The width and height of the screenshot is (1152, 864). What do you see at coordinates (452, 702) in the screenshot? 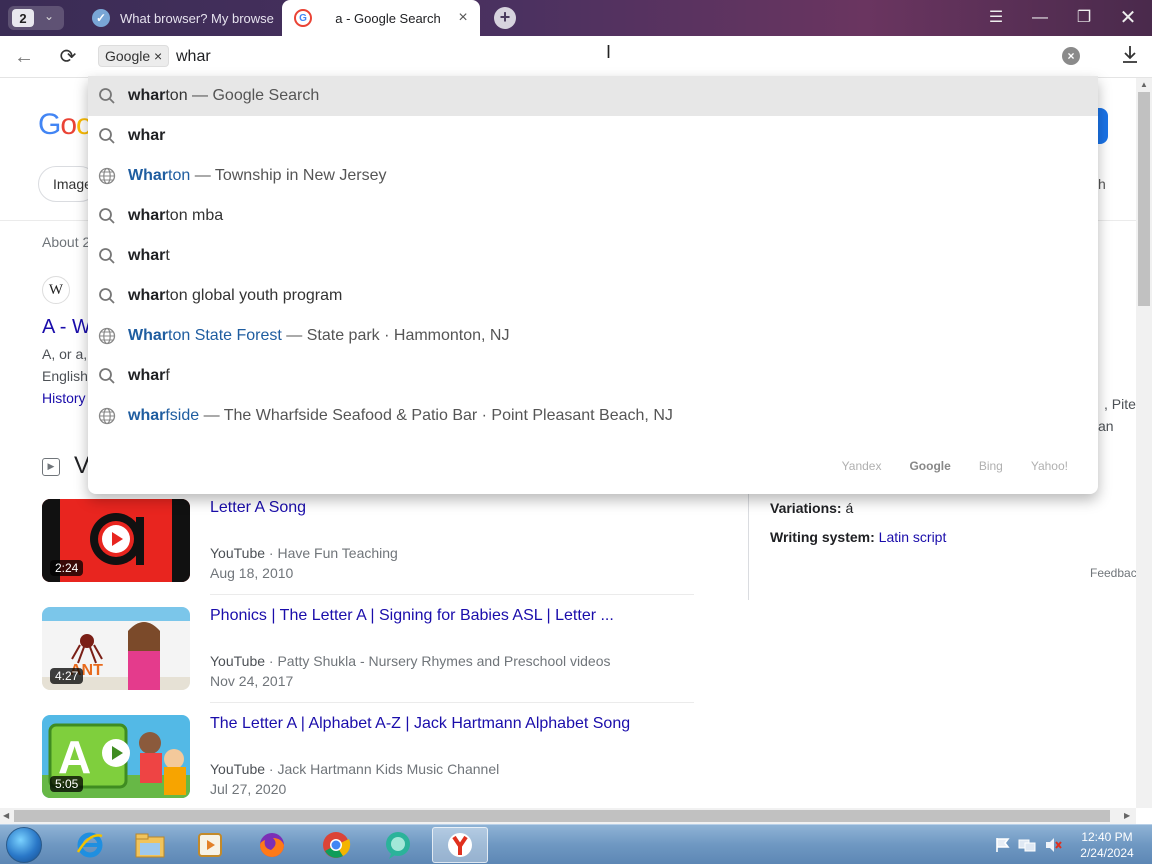
I see `divider` at bounding box center [452, 702].